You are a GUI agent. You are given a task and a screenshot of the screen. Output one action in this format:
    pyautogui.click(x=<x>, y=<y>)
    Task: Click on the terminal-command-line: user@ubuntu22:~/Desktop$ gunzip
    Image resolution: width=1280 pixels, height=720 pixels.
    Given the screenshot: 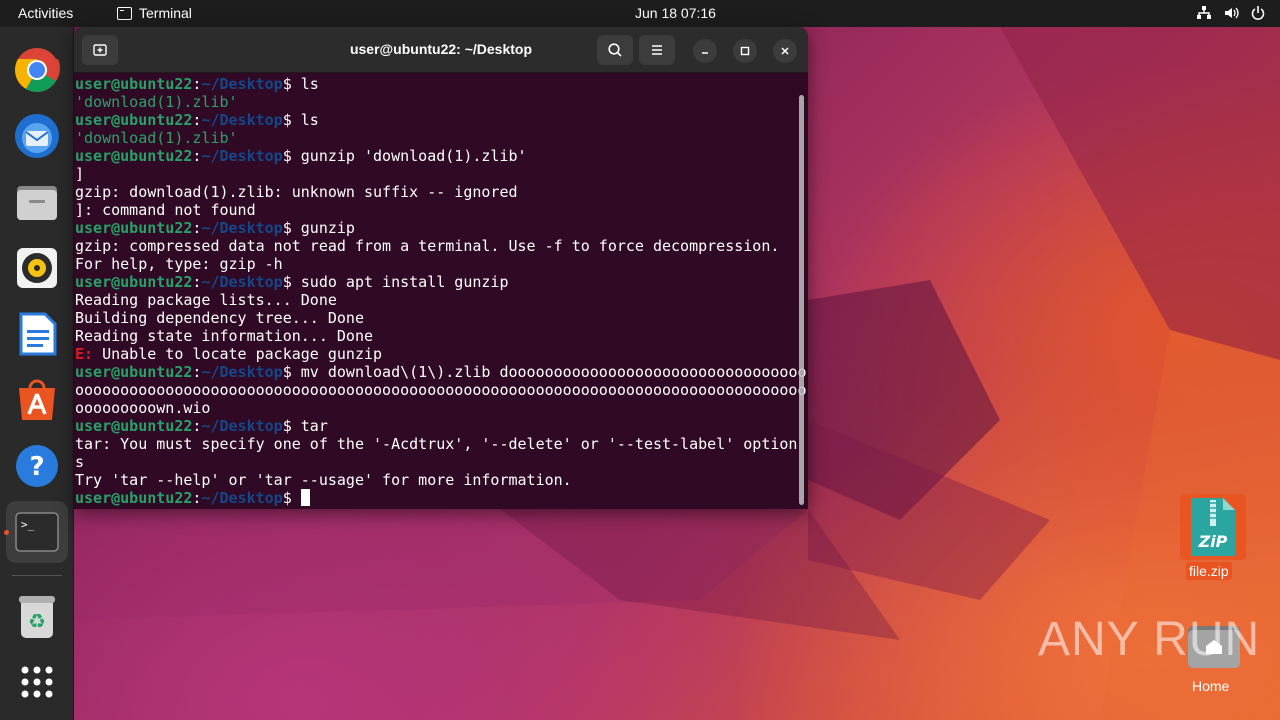 What is the action you would take?
    pyautogui.click(x=215, y=228)
    